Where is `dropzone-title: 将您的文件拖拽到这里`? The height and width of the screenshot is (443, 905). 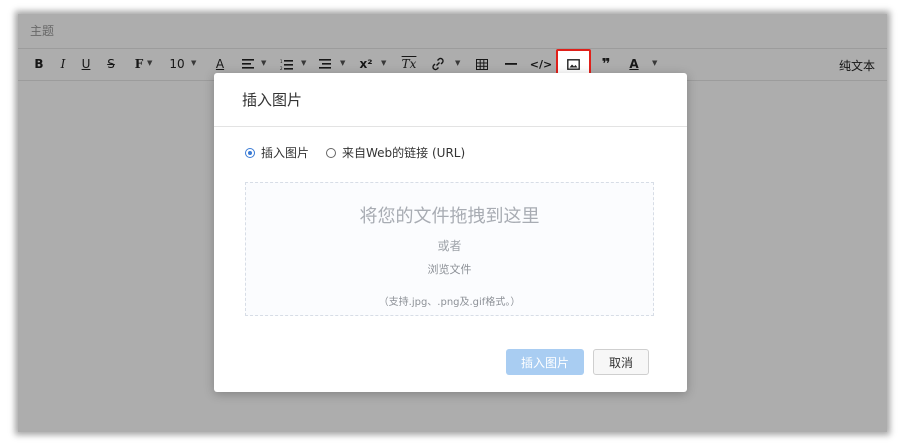 dropzone-title: 将您的文件拖拽到这里 is located at coordinates (449, 216).